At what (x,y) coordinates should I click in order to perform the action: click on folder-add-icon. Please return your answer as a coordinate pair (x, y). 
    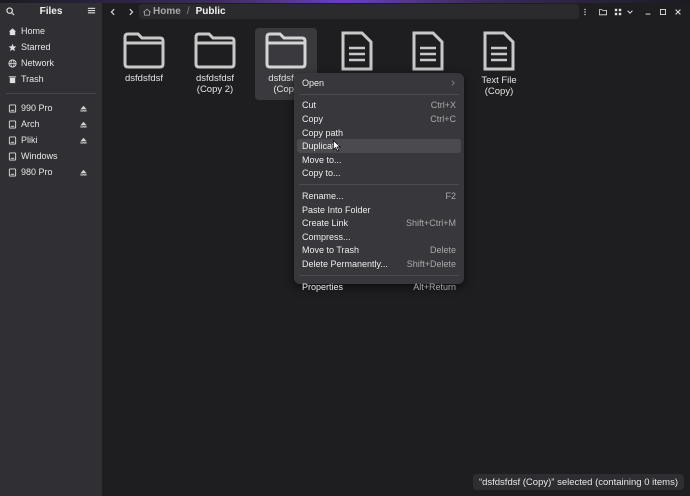
    Looking at the image, I should click on (603, 12).